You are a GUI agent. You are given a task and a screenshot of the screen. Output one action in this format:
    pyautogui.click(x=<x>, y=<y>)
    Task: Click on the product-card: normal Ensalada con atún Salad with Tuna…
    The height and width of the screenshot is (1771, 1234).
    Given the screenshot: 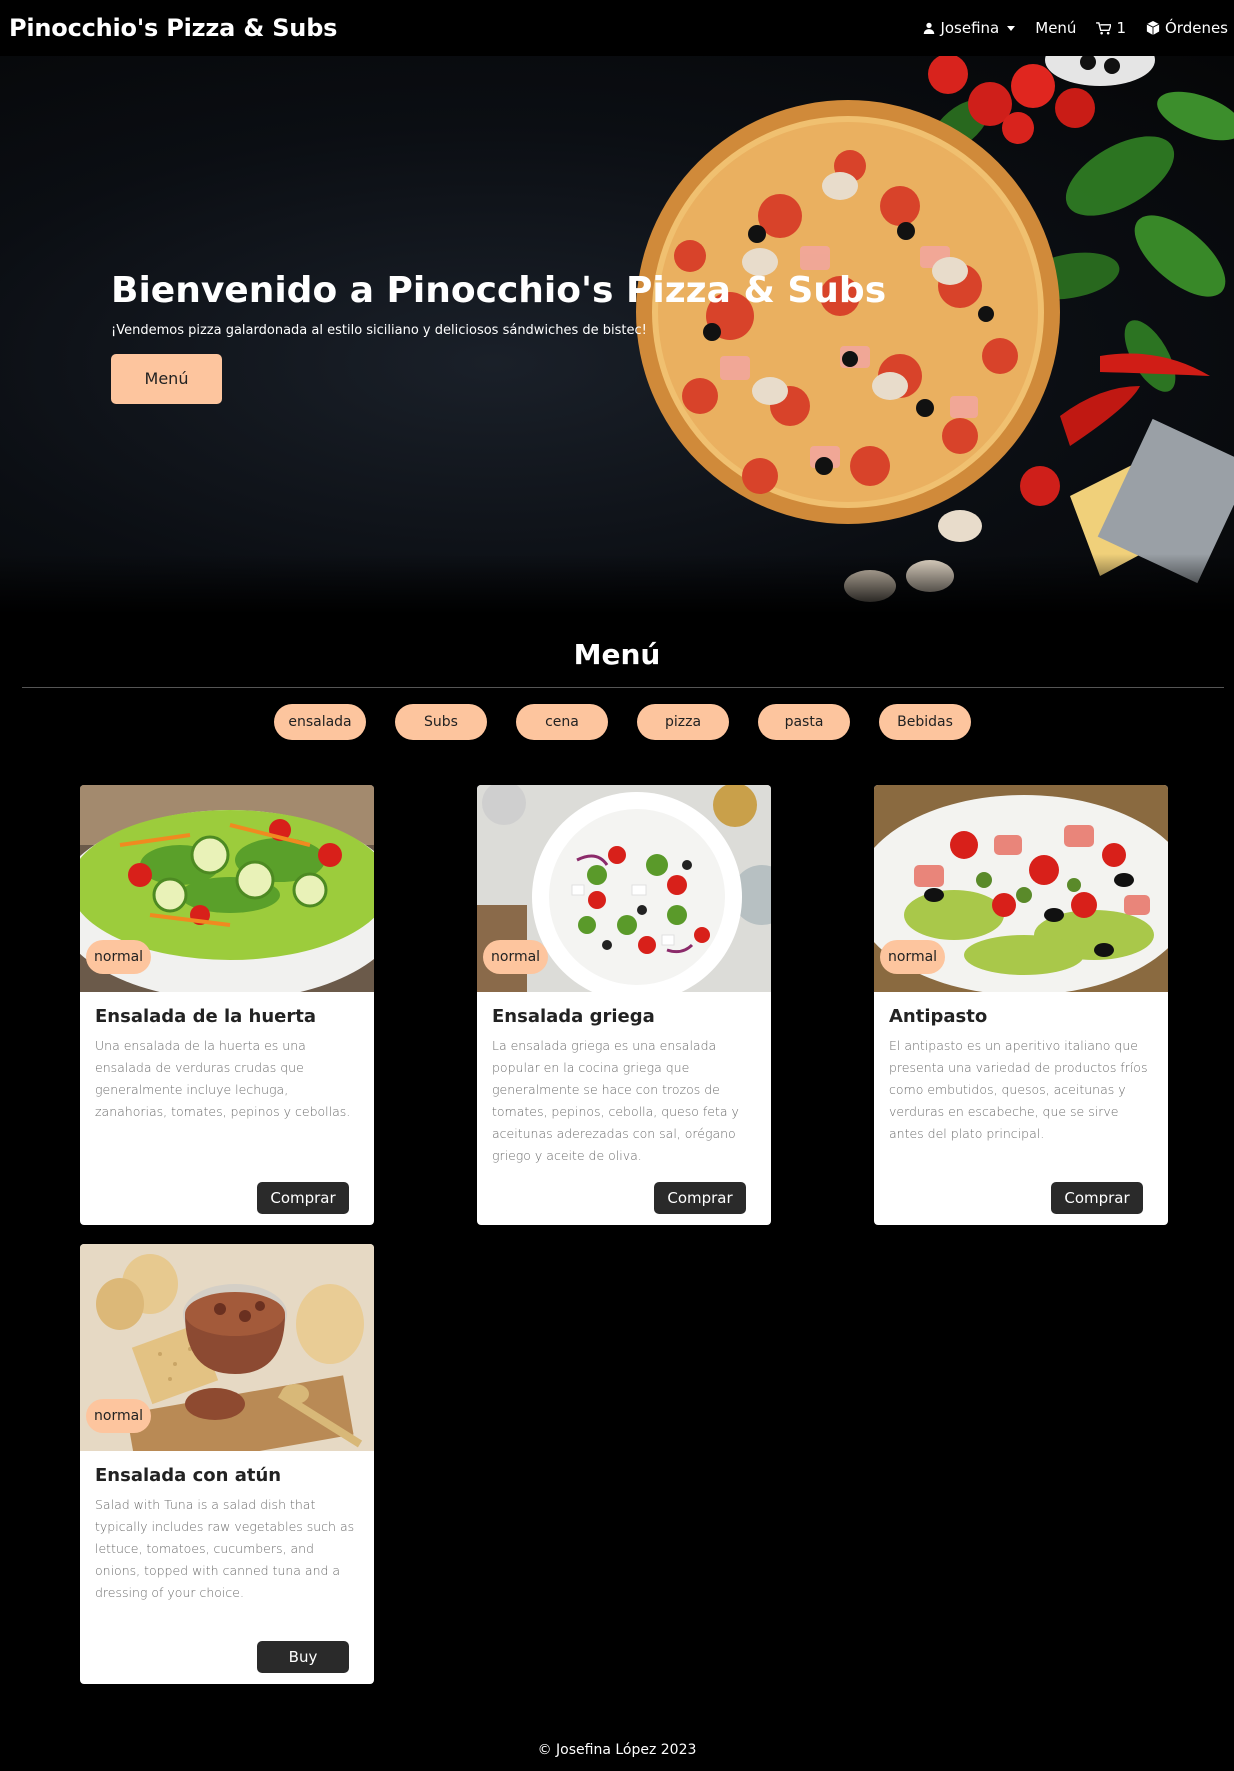 What is the action you would take?
    pyautogui.click(x=227, y=1464)
    